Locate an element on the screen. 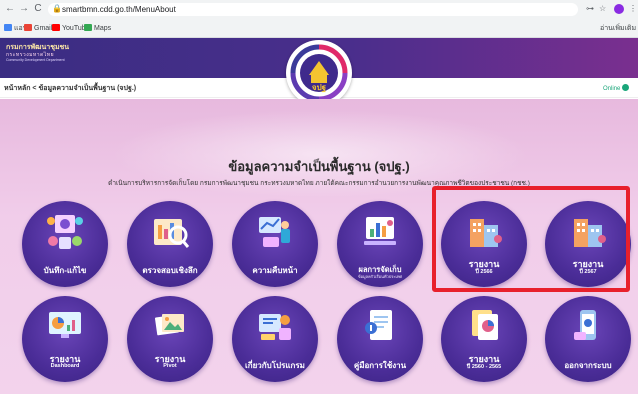 The width and height of the screenshot is (638, 394). reading-list: อ่านเพิ่มเติม is located at coordinates (618, 28).